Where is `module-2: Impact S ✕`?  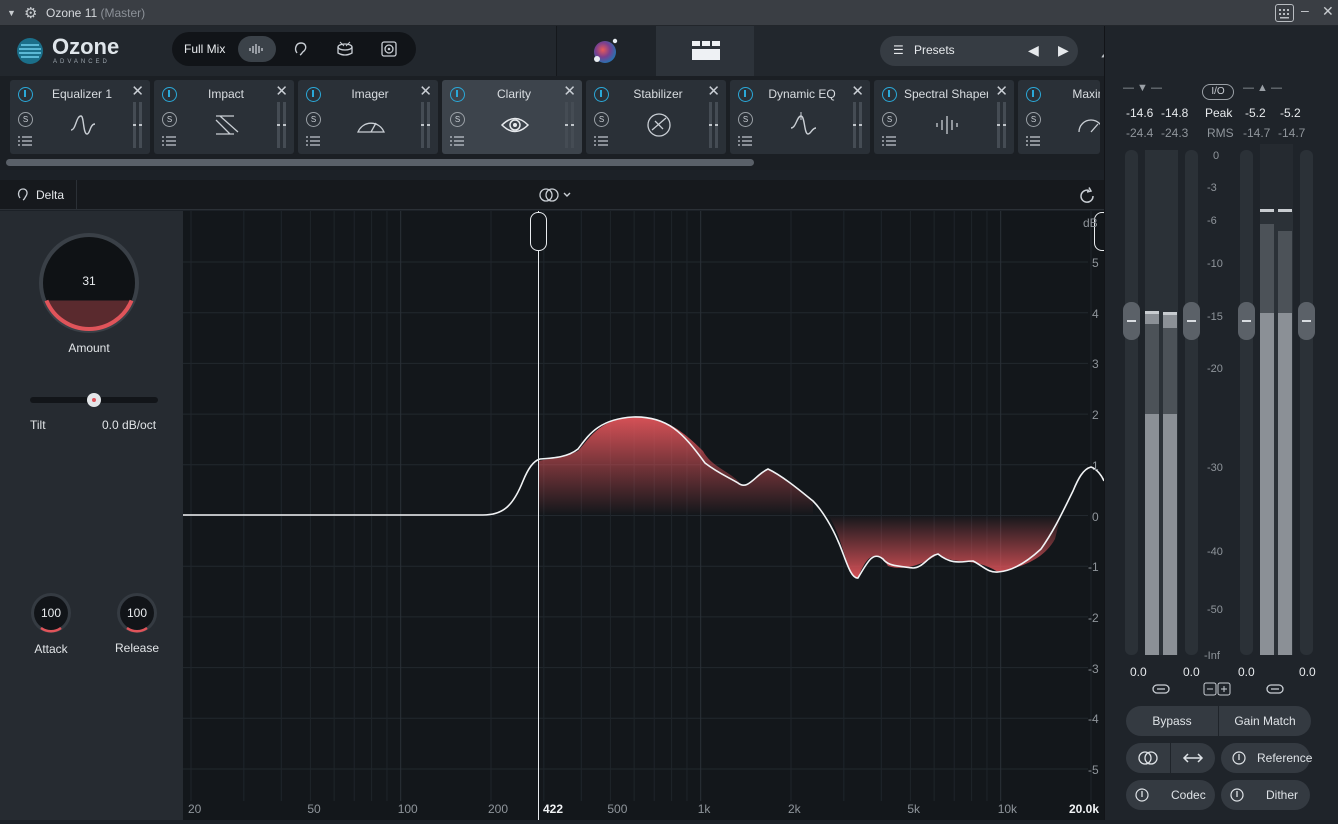 module-2: Impact S ✕ is located at coordinates (224, 117).